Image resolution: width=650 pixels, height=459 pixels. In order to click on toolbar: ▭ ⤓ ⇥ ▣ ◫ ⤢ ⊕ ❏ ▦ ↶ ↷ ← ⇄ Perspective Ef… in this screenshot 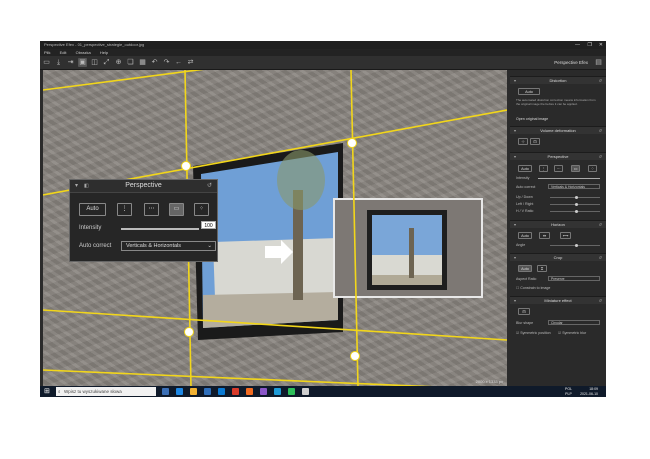, I will do `click(323, 63)`.